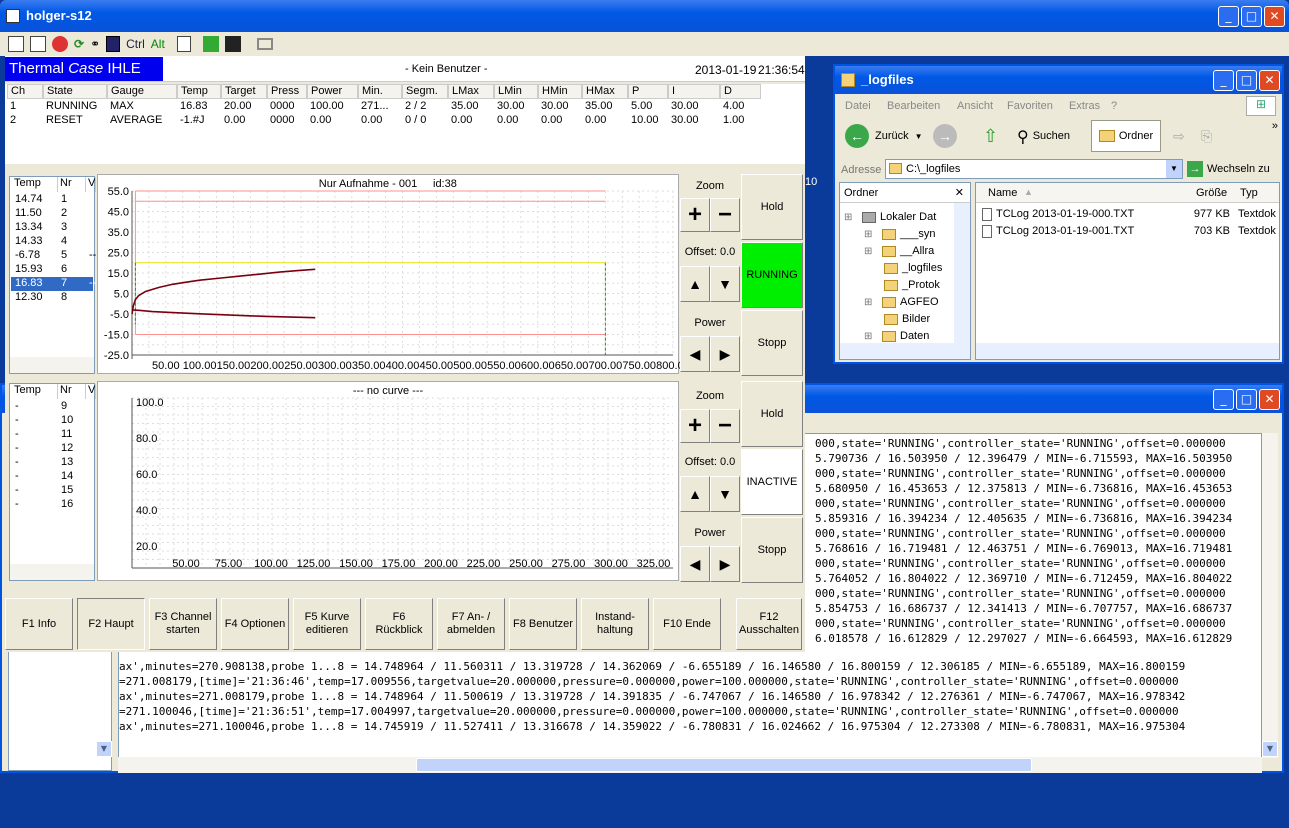 The image size is (1289, 828). What do you see at coordinates (725, 284) in the screenshot?
I see `offset-down-button-1: ▼` at bounding box center [725, 284].